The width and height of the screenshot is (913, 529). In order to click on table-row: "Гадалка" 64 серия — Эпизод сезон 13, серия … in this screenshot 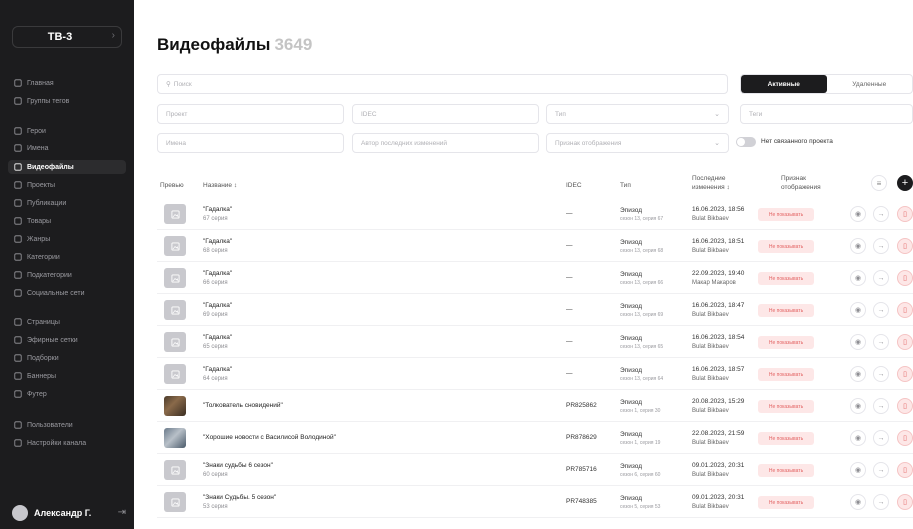, I will do `click(535, 374)`.